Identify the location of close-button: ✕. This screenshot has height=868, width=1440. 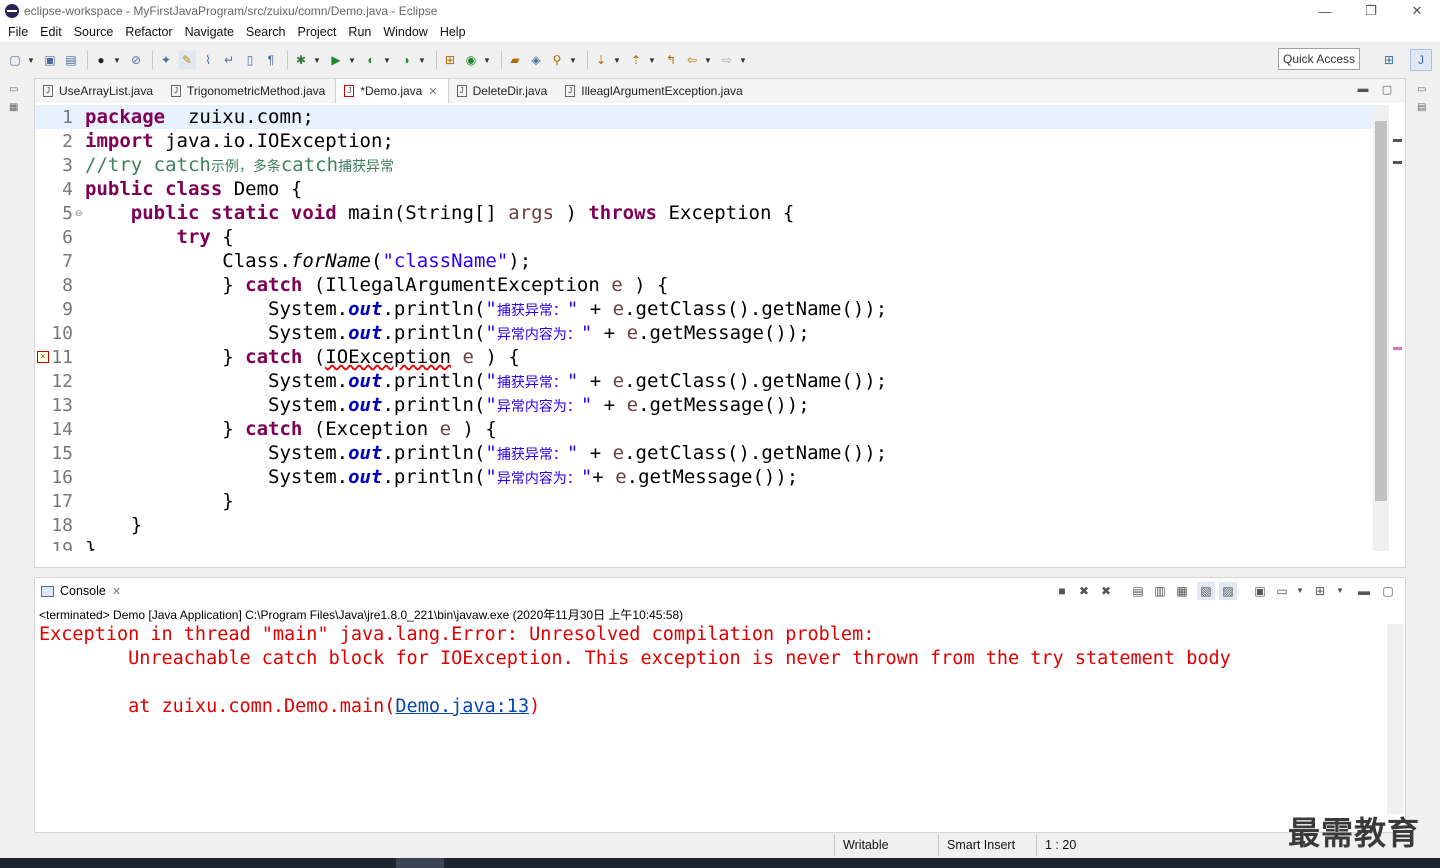
(1417, 11).